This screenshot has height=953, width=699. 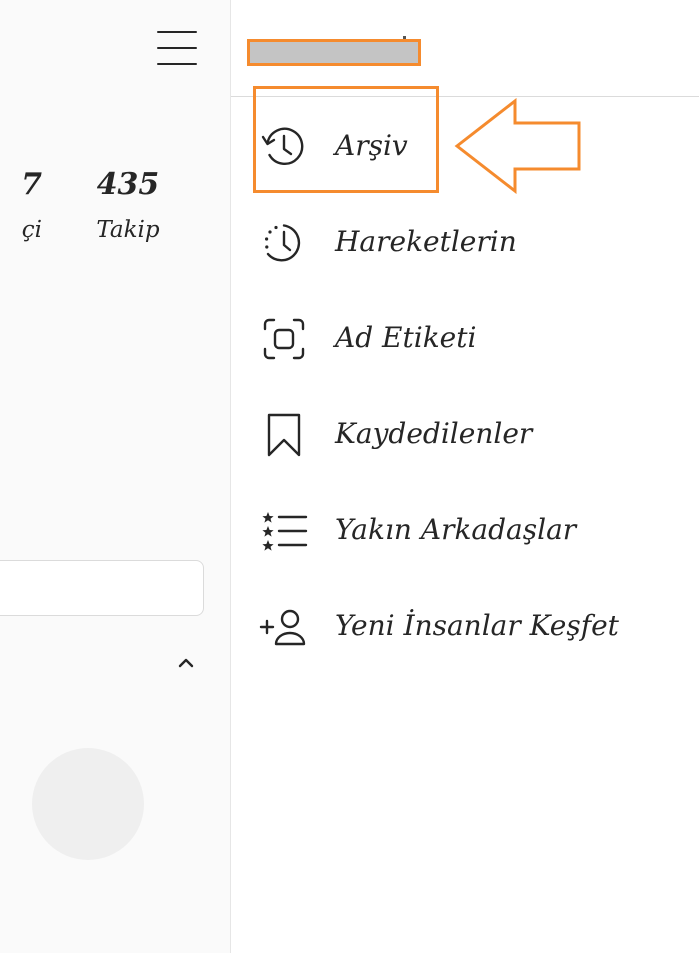 I want to click on profile-action-box, so click(x=102, y=588).